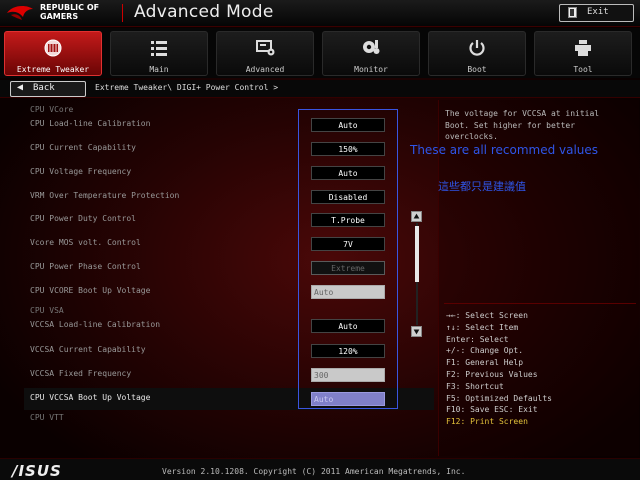 This screenshot has height=480, width=640. What do you see at coordinates (482, 327) in the screenshot?
I see `key-hint: ↑↓: Select Item` at bounding box center [482, 327].